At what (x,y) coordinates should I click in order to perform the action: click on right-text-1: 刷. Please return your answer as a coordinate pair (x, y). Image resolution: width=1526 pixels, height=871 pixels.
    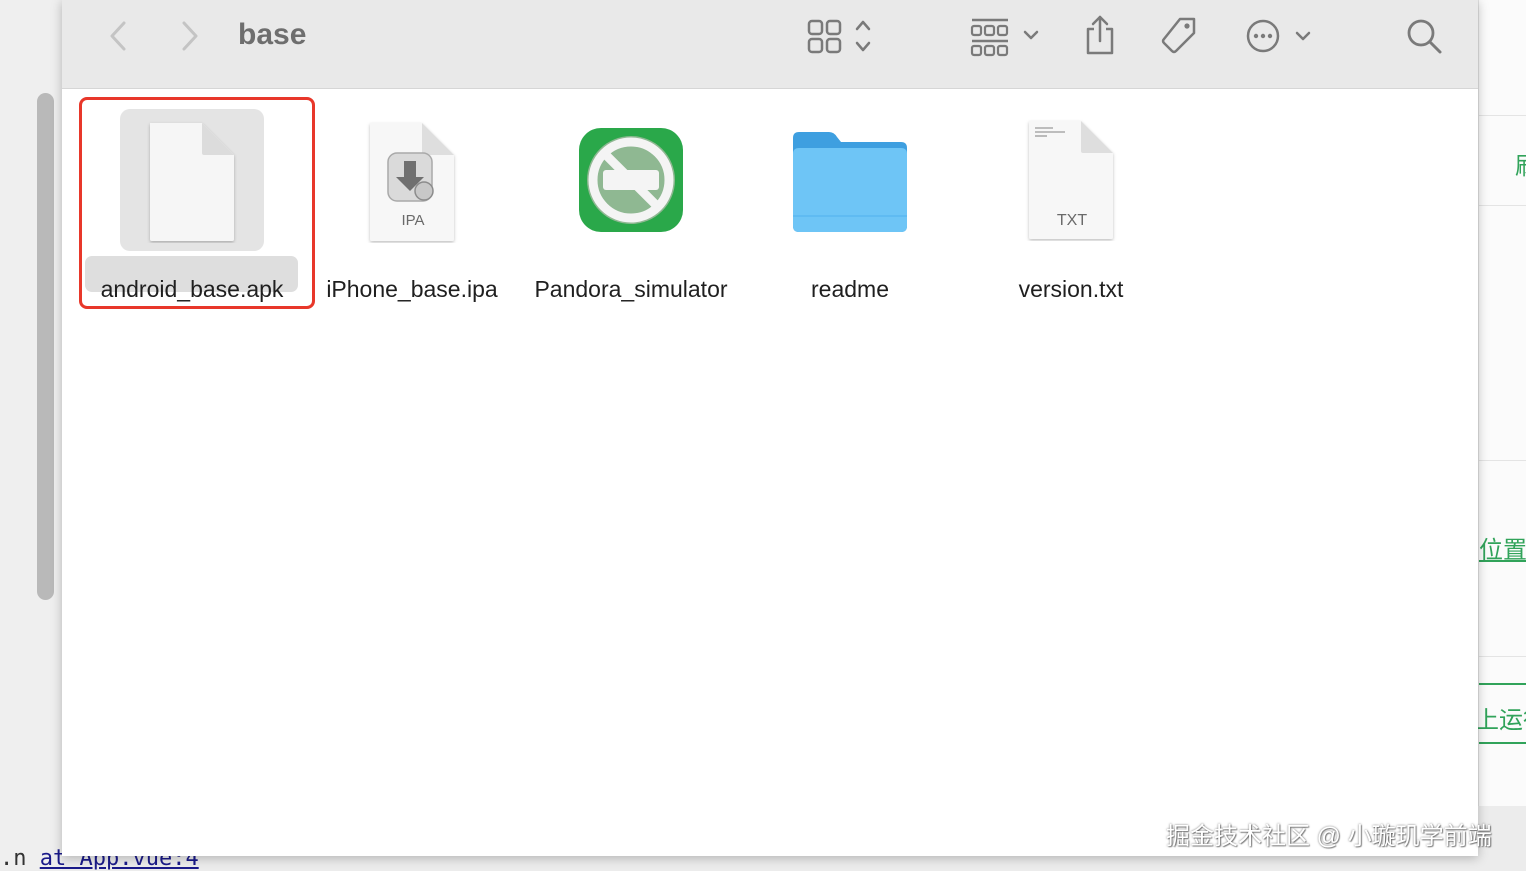
    Looking at the image, I should click on (1520, 163).